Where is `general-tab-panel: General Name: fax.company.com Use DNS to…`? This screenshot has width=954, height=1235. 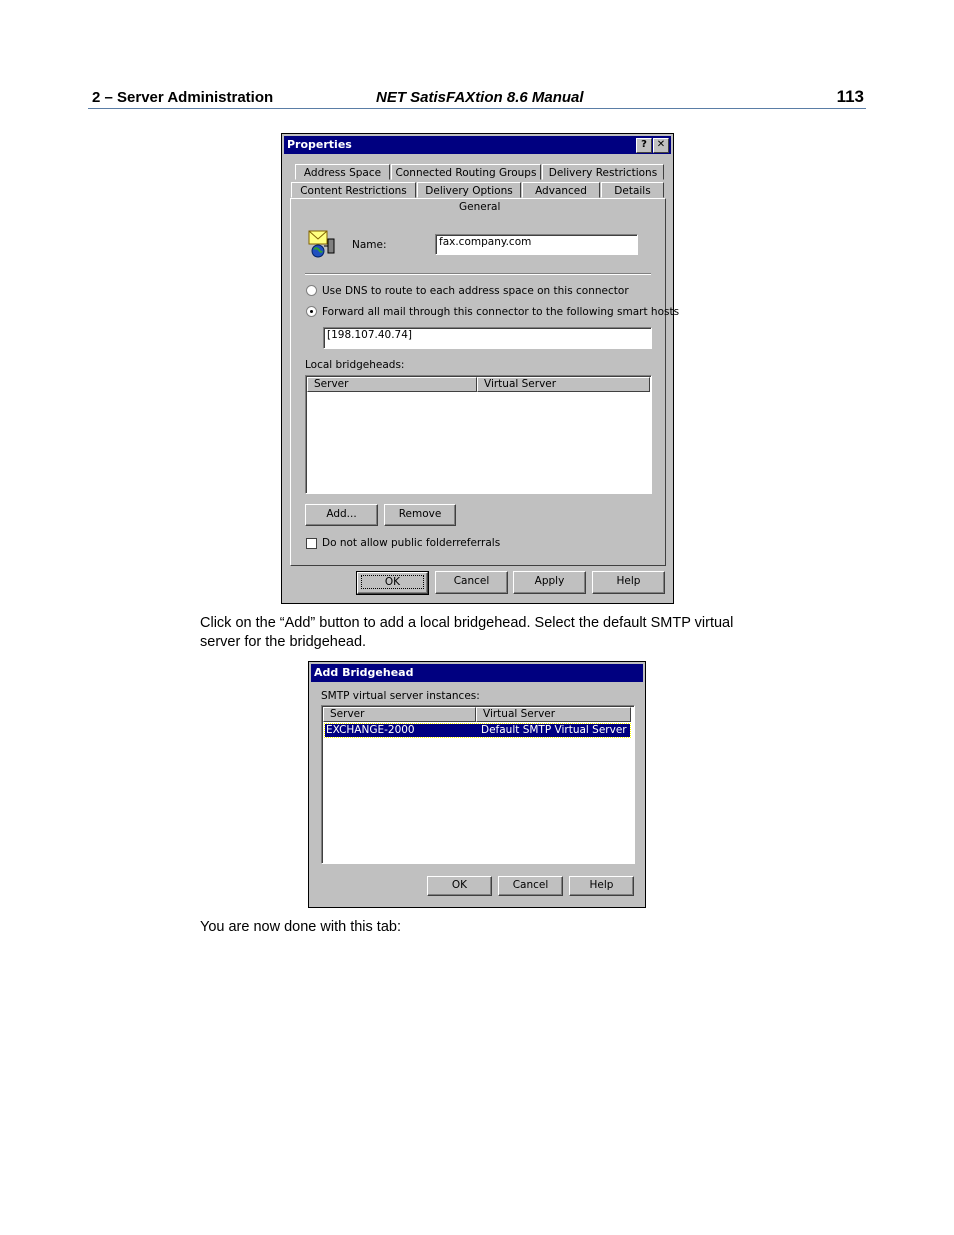 general-tab-panel: General Name: fax.company.com Use DNS to… is located at coordinates (484, 382).